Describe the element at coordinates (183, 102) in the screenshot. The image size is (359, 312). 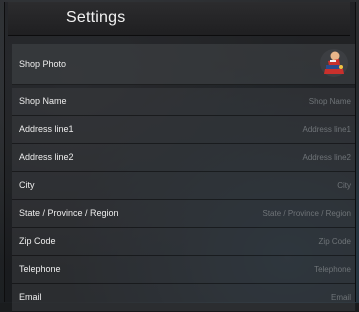
I see `field-row-shop-name: Shop Name` at that location.